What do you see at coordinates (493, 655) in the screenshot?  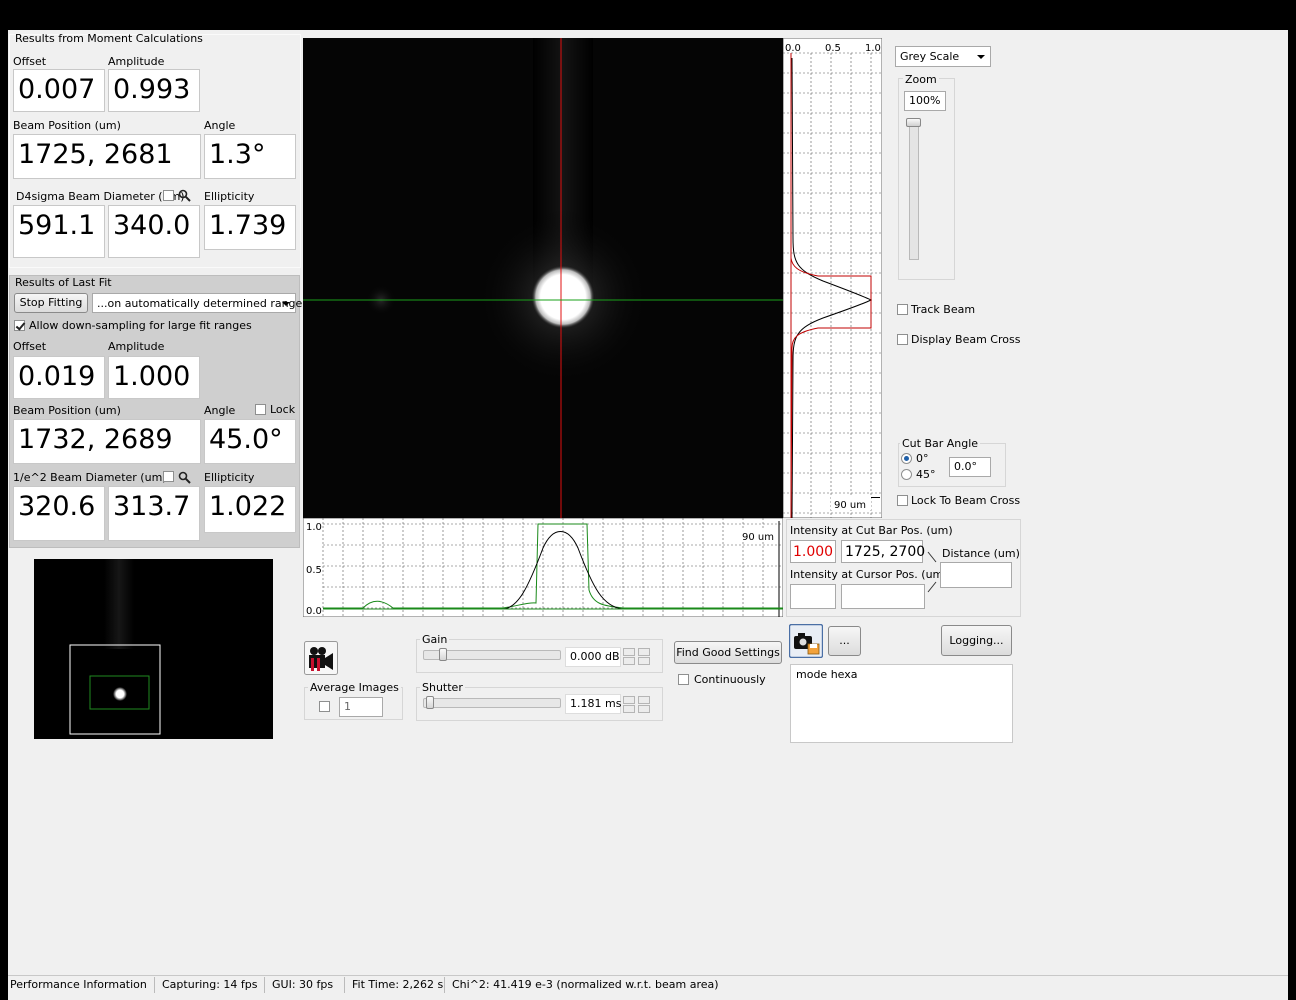 I see `gain-slider` at bounding box center [493, 655].